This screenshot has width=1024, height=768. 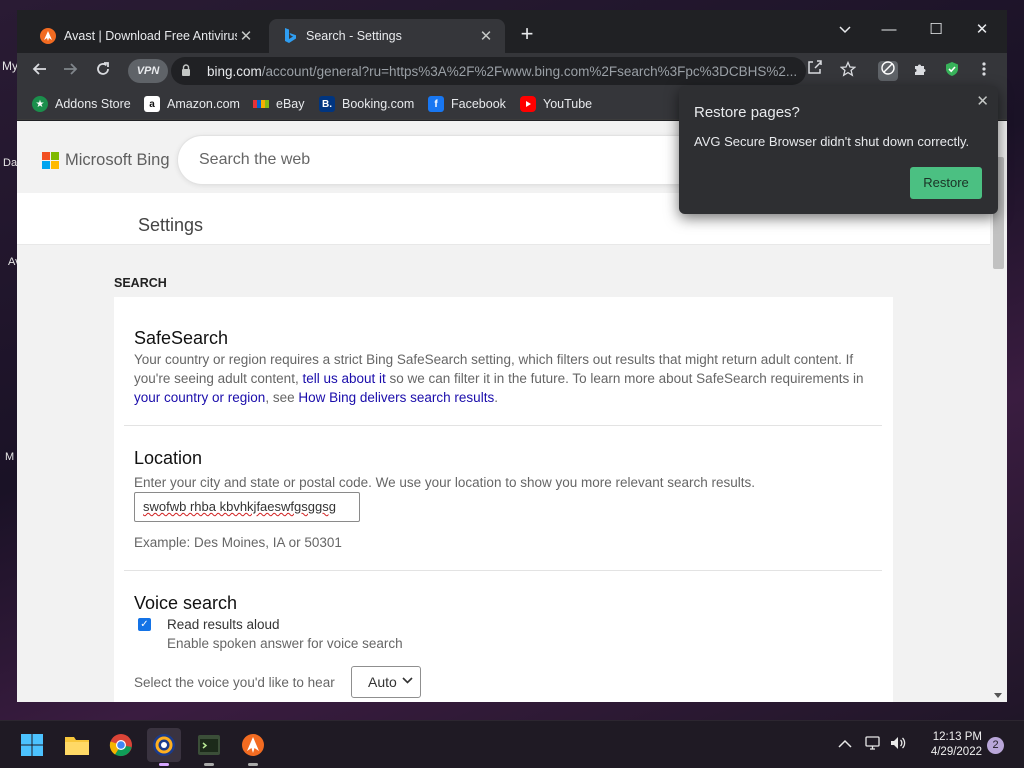 I want to click on windows-start-icon, so click(x=32, y=745).